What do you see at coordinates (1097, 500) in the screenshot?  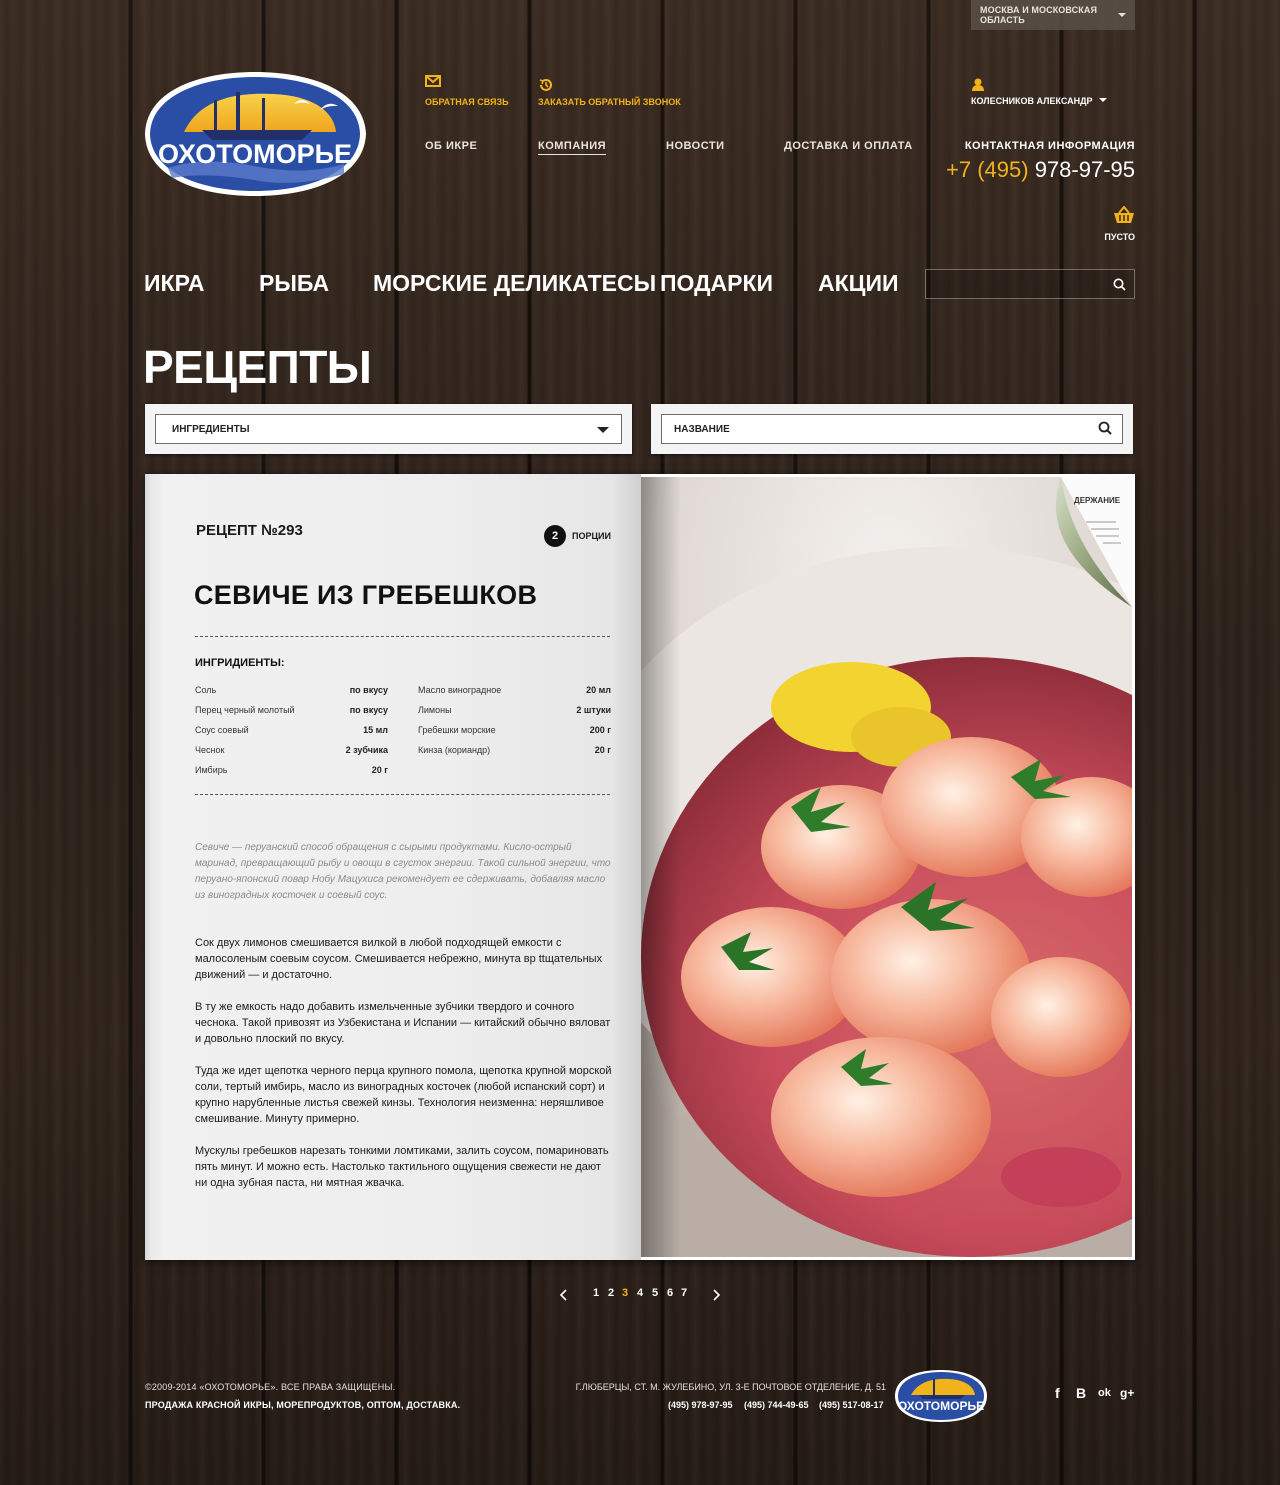 I see `corner-label: ДЕРЖАНИЕ` at bounding box center [1097, 500].